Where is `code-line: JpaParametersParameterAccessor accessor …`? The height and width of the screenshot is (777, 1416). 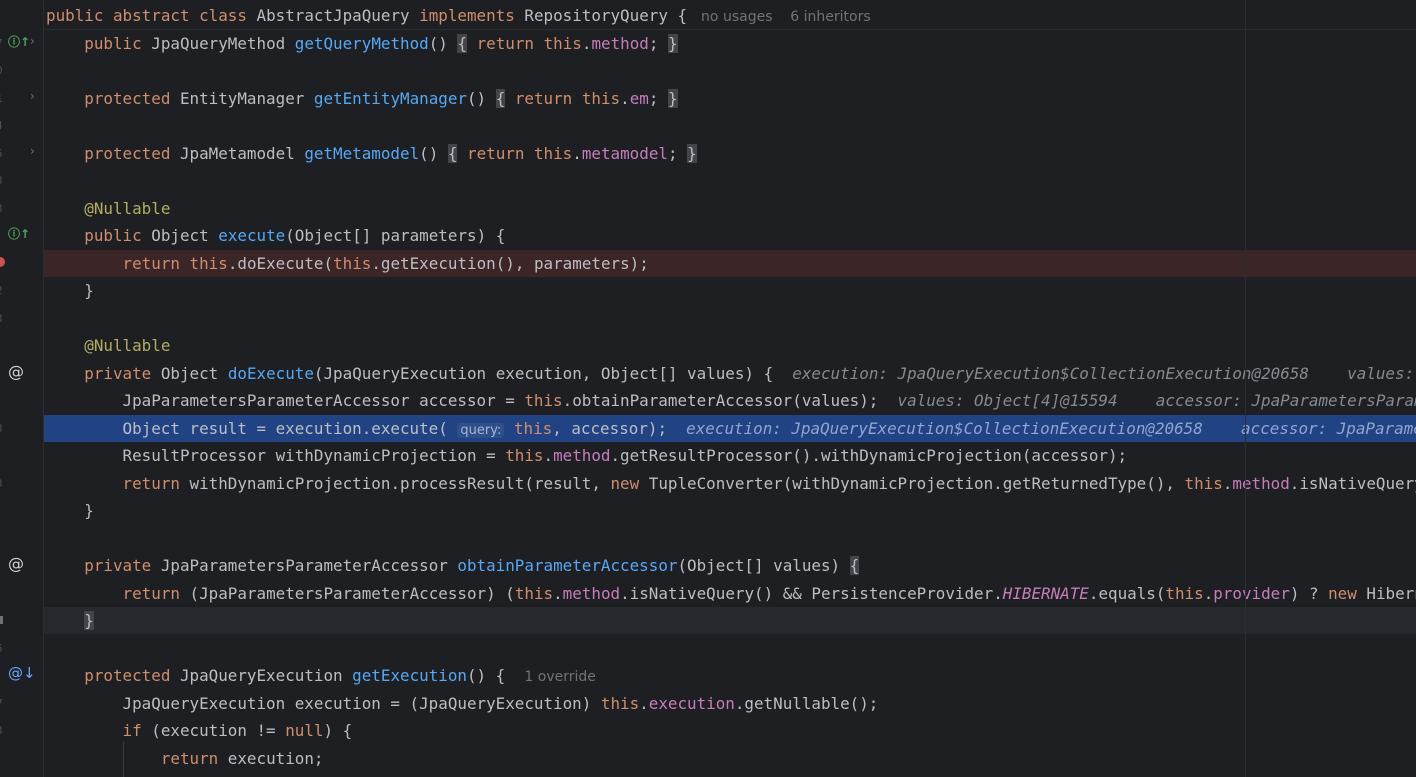 code-line: JpaParametersParameterAccessor accessor … is located at coordinates (730, 400).